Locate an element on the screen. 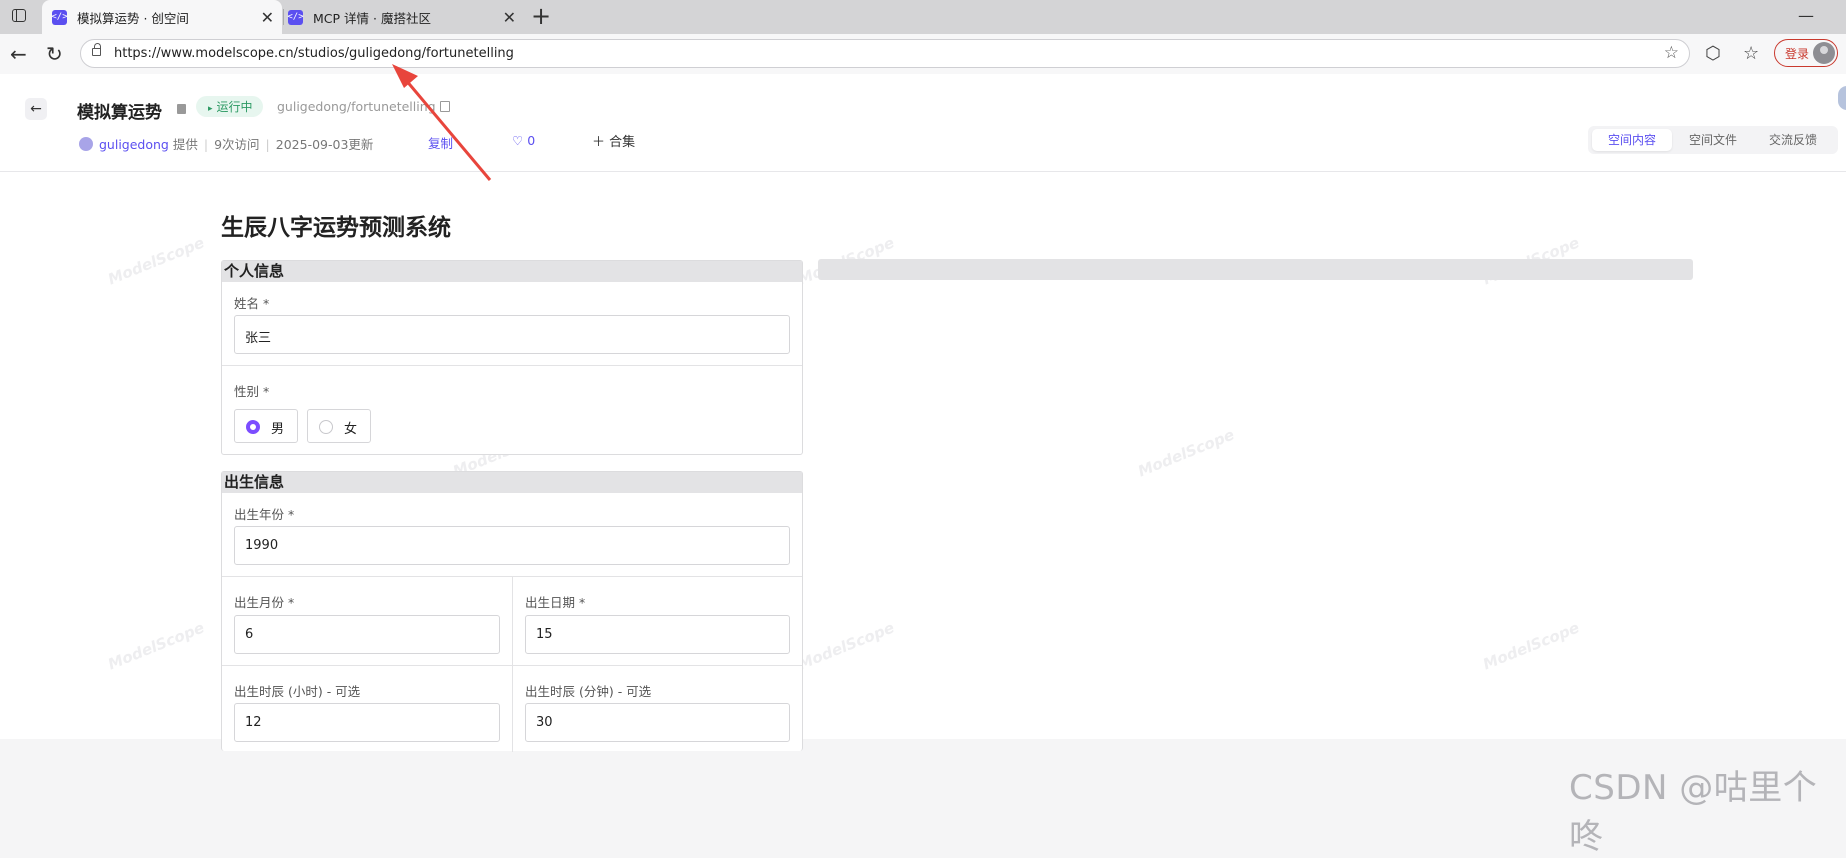 The image size is (1846, 858). name-label: 姓名 * is located at coordinates (252, 303).